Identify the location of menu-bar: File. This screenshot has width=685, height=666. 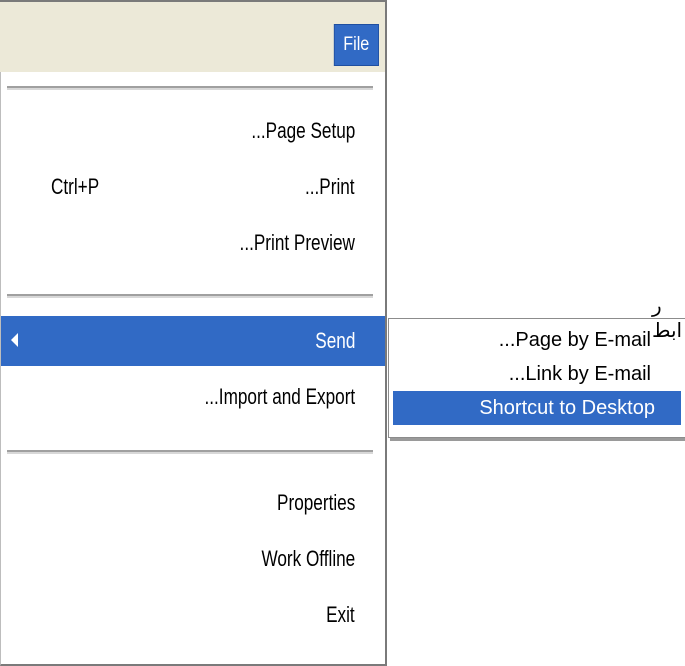
(193, 36).